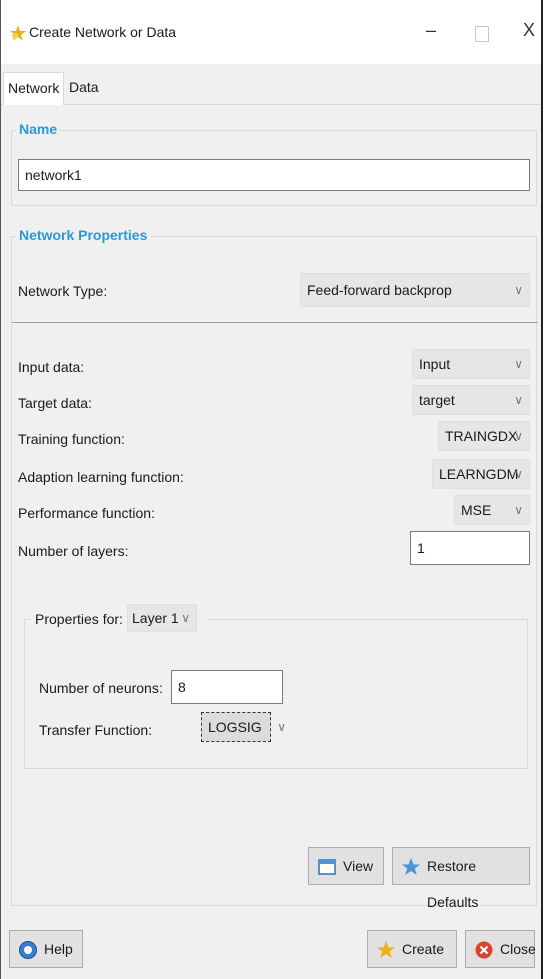 The image size is (545, 979). I want to click on tab-network: Network, so click(34, 88).